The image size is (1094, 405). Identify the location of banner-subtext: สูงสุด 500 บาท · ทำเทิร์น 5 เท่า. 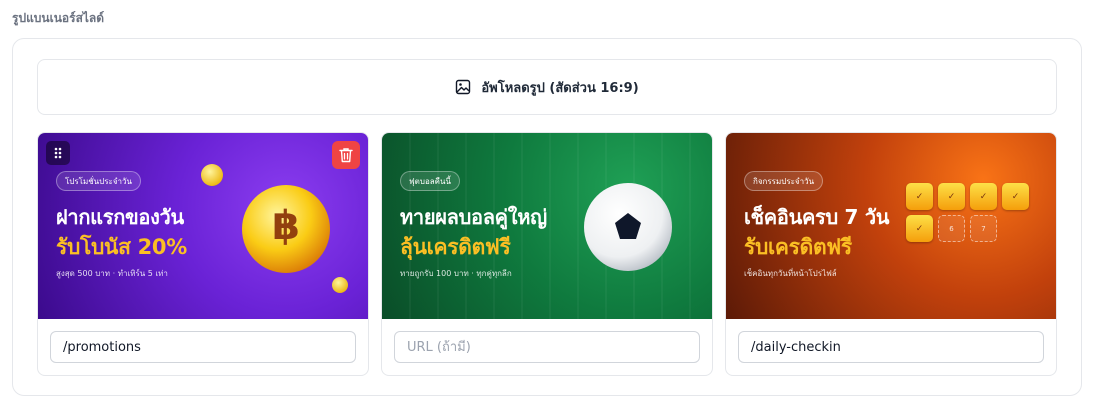
(112, 273).